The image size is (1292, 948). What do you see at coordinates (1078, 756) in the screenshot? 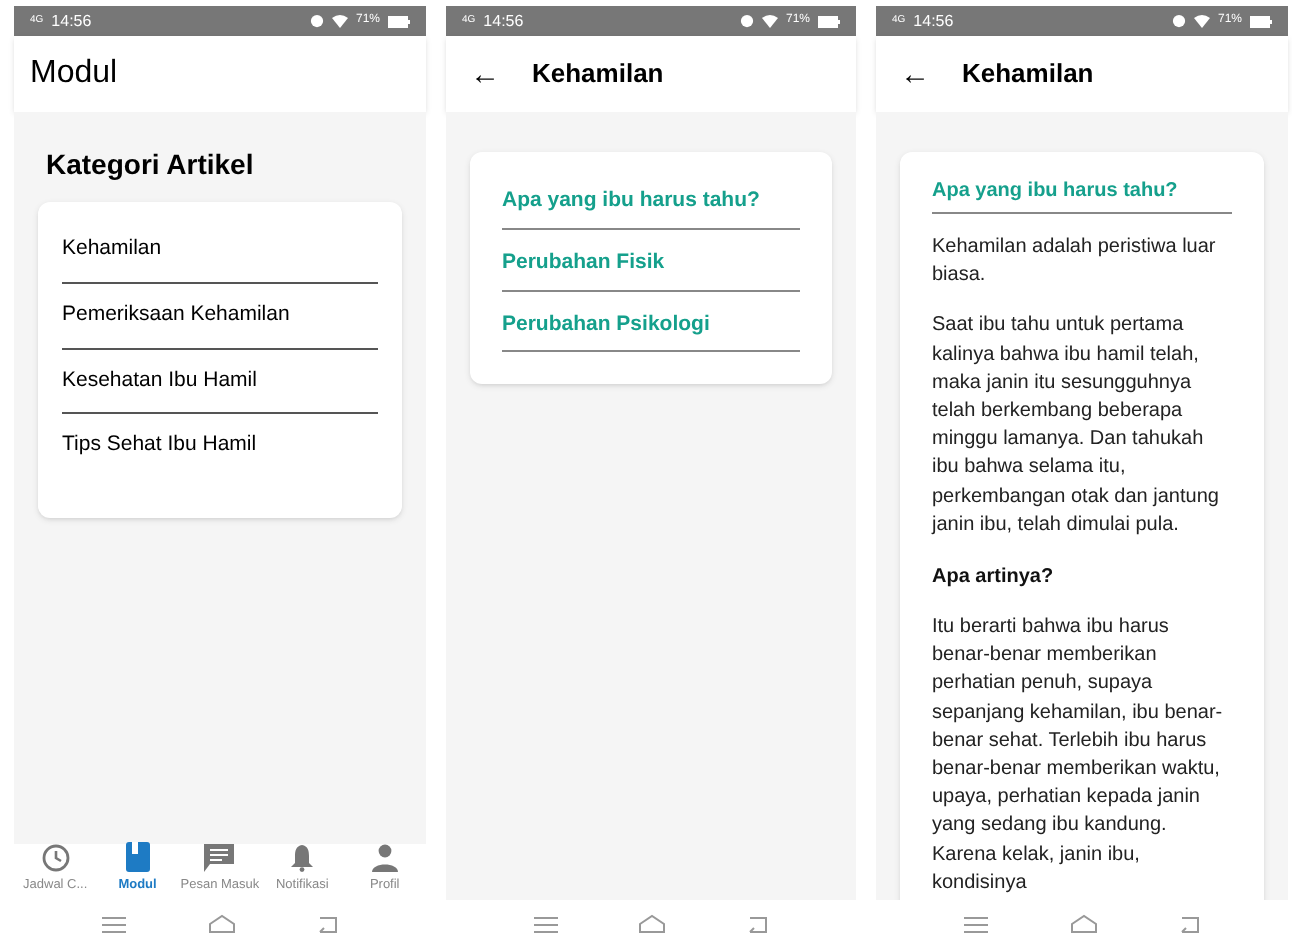
I see `article-paragraph: Itu berarti bahwa ibu harus benar-benar memberikan perhatian penuh, supaya sepanjang kehamilan, ibu benar-benar sehat. Terlebih ibu harus benar-benar memberikan waktu, upaya, perhatian kepada janin yang sedang ibu kandung. Karena kelak, janin ibu, kondisinya` at bounding box center [1078, 756].